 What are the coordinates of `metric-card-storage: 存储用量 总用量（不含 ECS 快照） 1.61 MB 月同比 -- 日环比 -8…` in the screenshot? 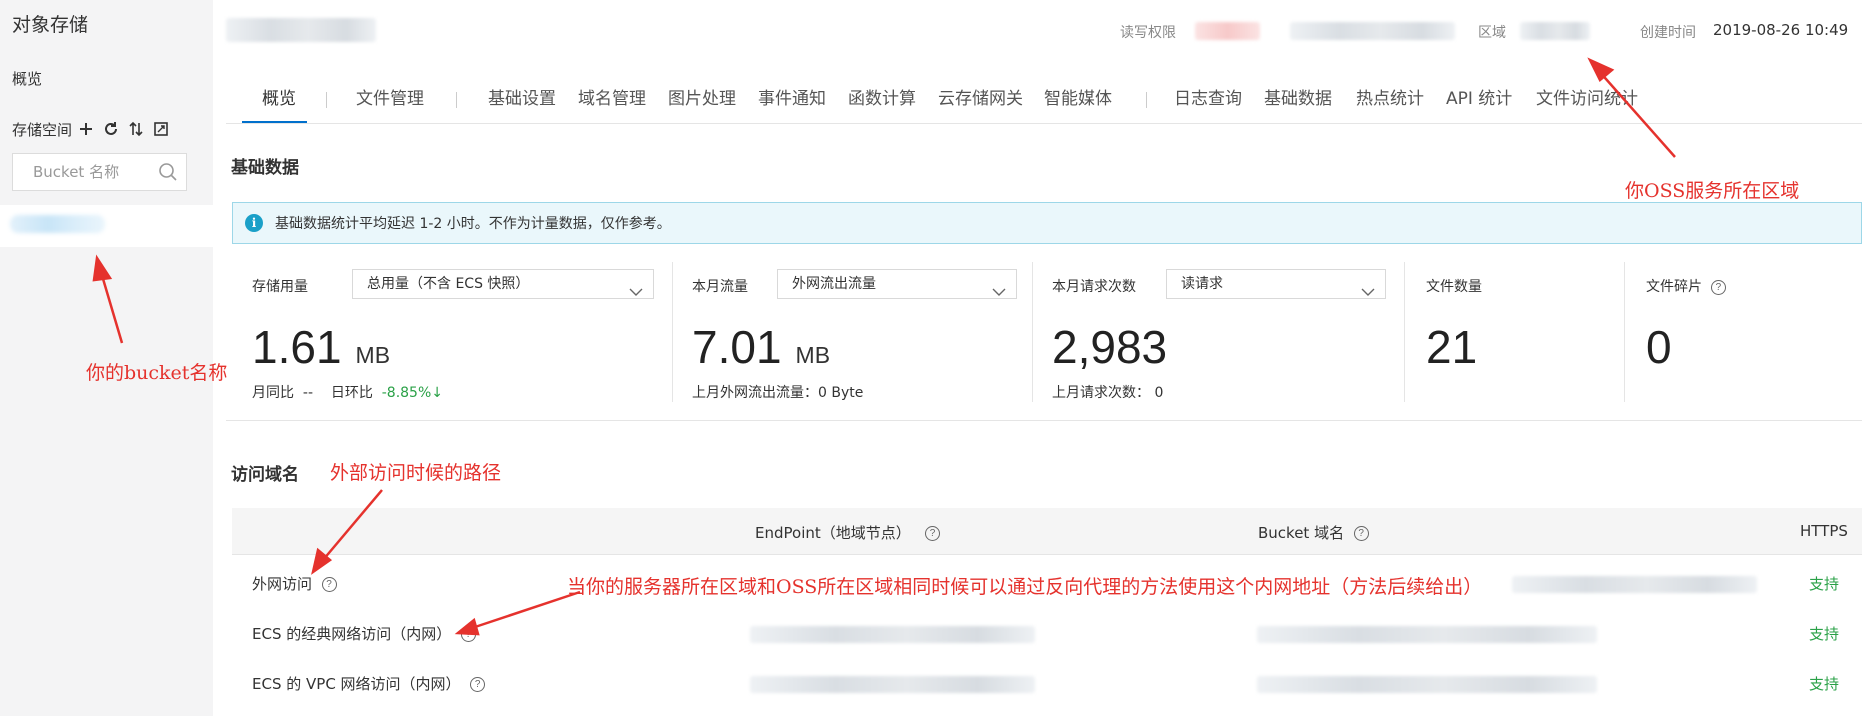 It's located at (452, 332).